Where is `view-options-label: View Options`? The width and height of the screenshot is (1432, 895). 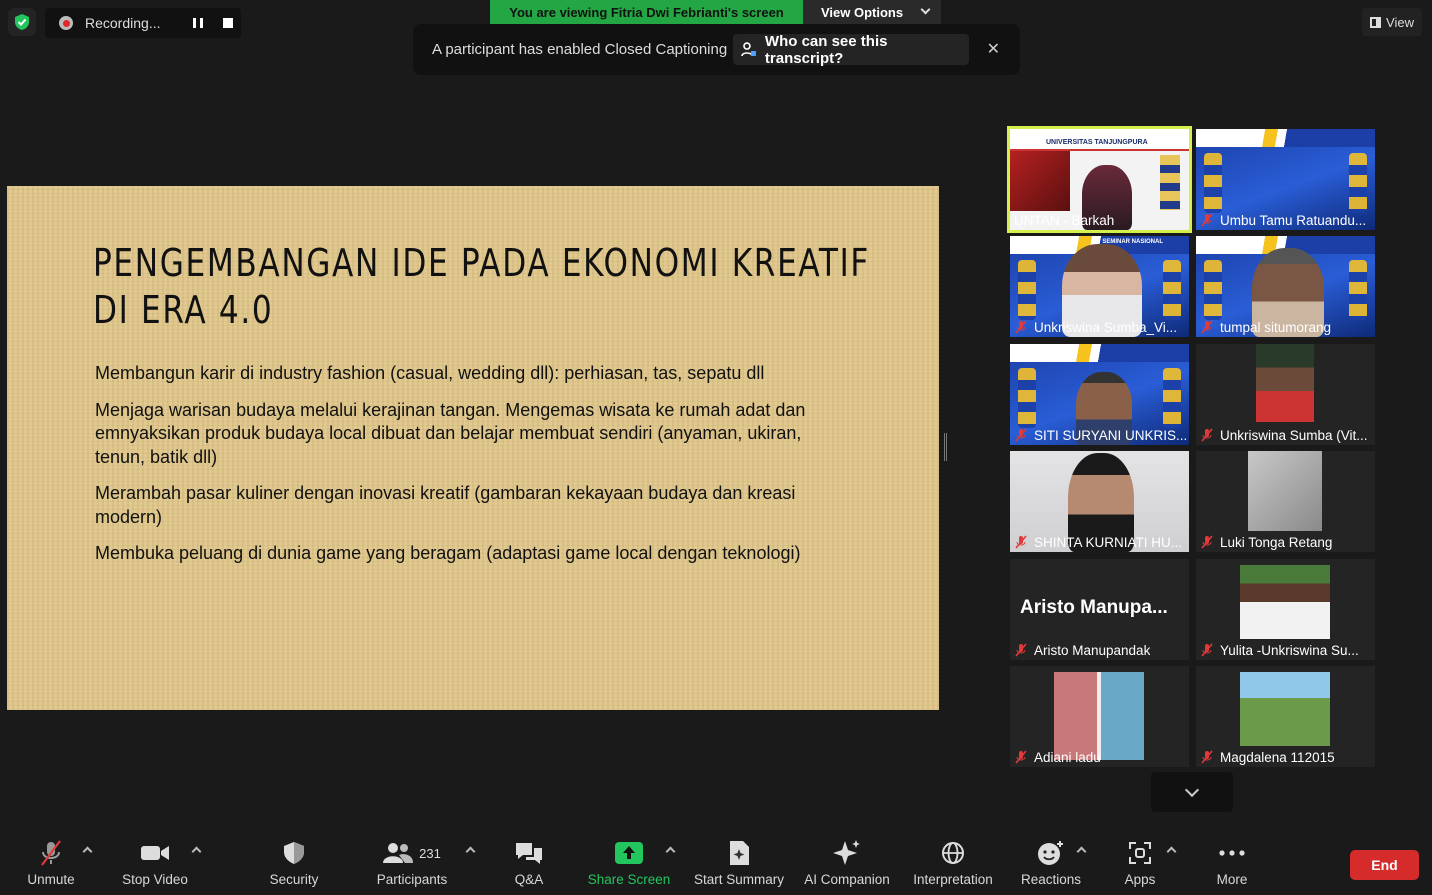 view-options-label: View Options is located at coordinates (862, 12).